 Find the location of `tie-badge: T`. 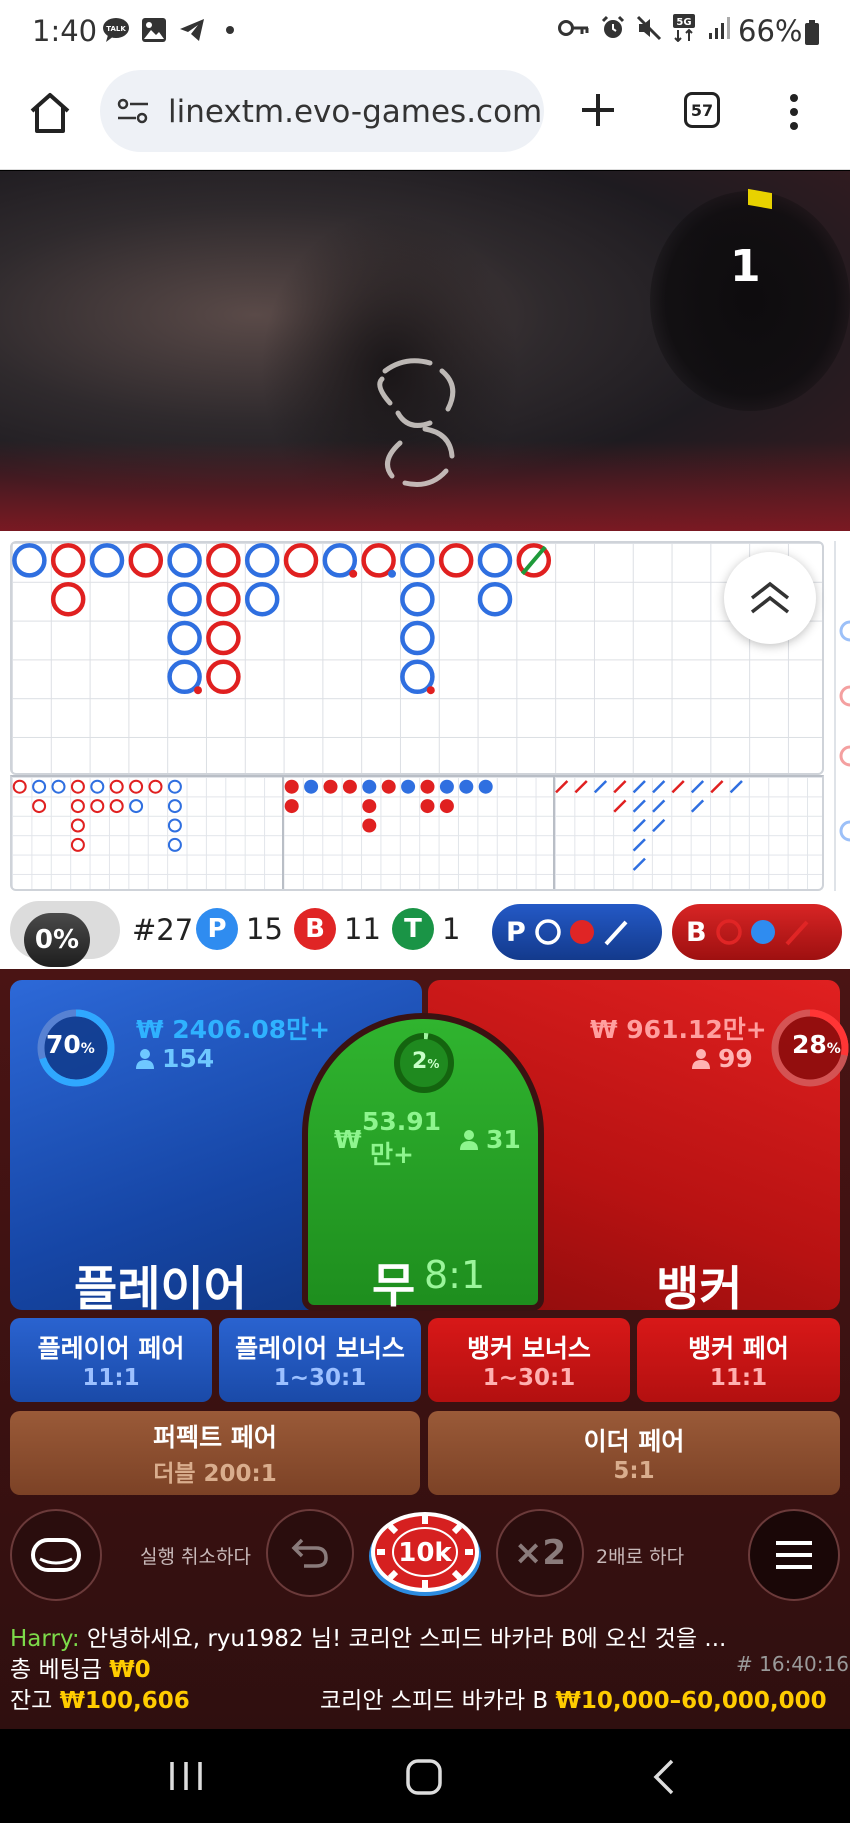

tie-badge: T is located at coordinates (413, 929).